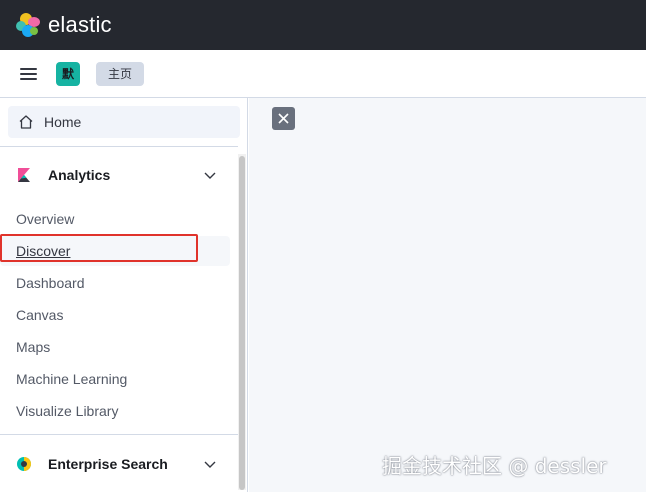 This screenshot has height=492, width=646. What do you see at coordinates (24, 464) in the screenshot?
I see `enterprise-search-icon` at bounding box center [24, 464].